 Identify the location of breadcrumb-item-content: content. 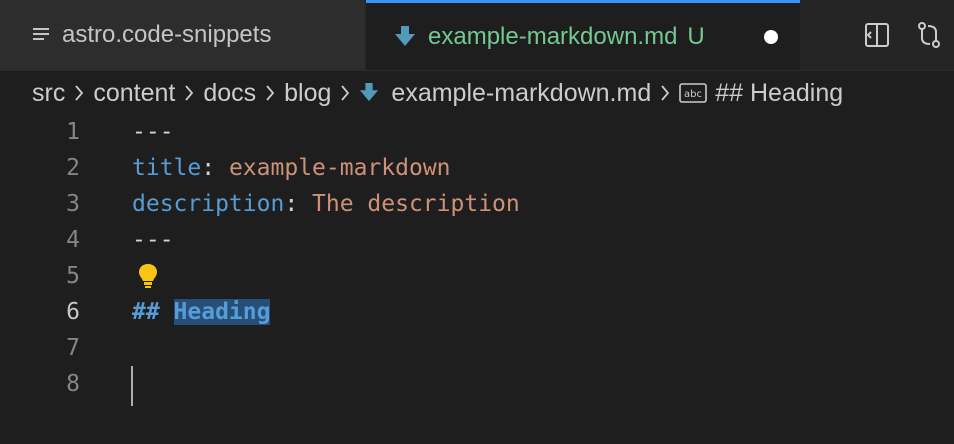
(134, 93).